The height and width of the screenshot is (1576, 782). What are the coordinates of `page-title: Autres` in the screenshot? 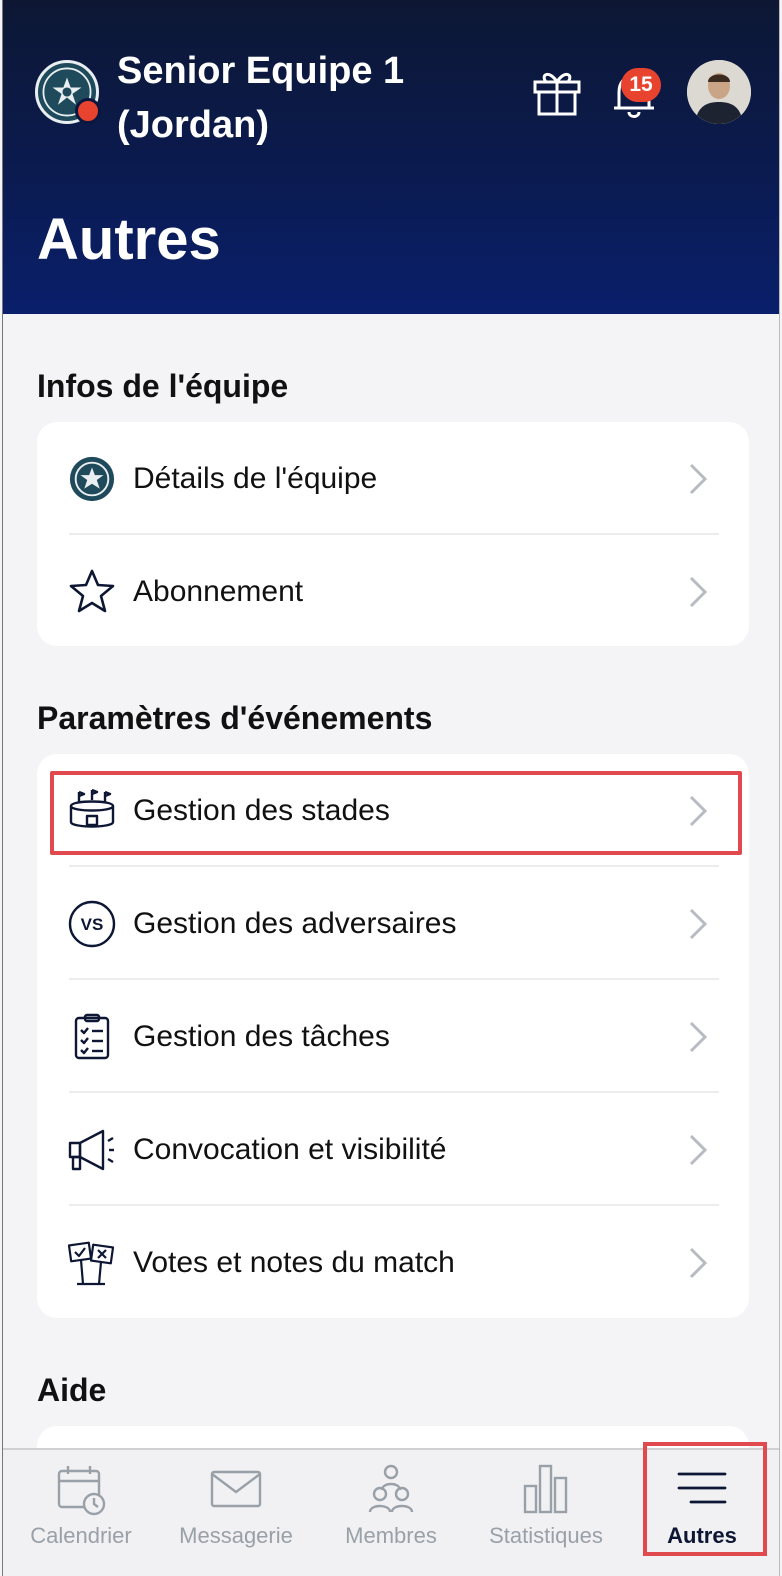 It's located at (129, 239).